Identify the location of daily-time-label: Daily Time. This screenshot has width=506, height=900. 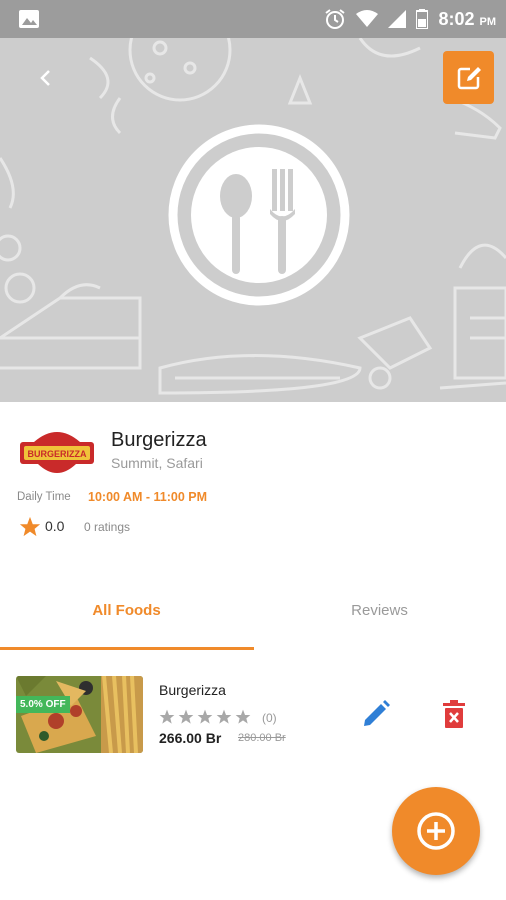
(44, 497).